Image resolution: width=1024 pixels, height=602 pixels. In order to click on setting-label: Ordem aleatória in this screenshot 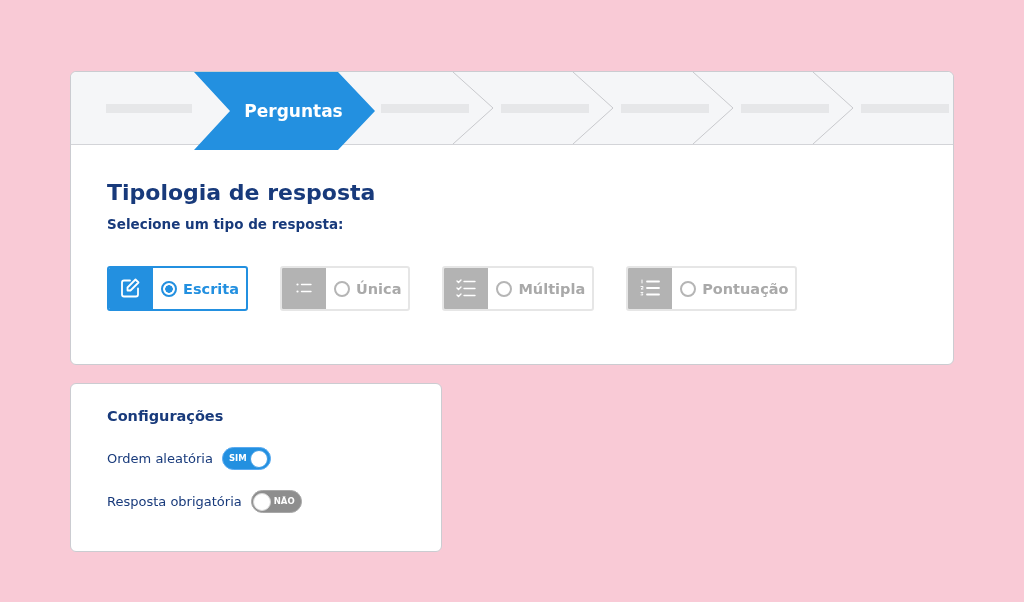, I will do `click(160, 458)`.